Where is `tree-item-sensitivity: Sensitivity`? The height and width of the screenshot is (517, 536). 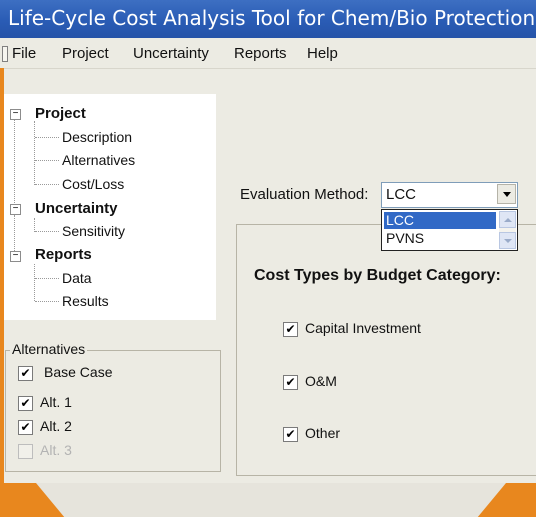
tree-item-sensitivity: Sensitivity is located at coordinates (93, 231).